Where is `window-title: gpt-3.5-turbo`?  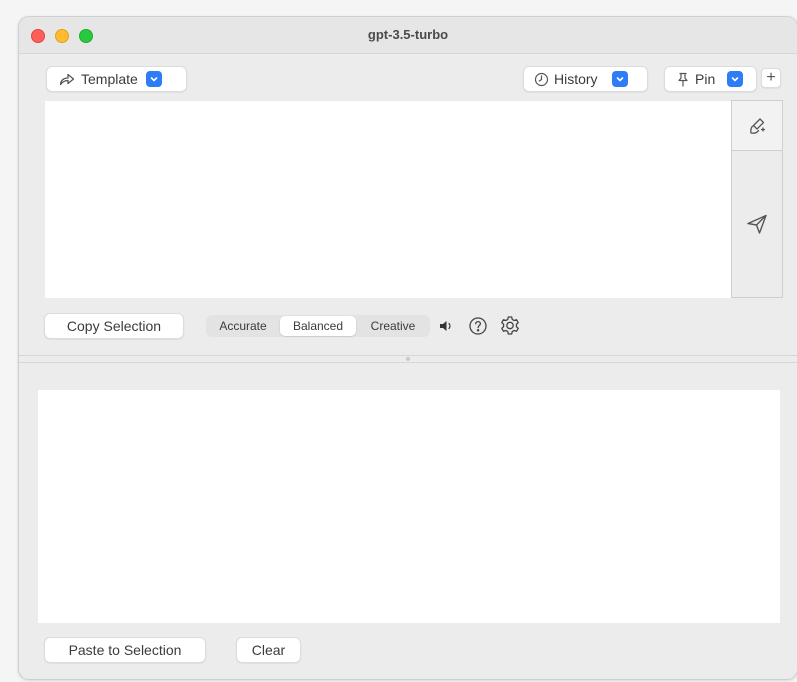
window-title: gpt-3.5-turbo is located at coordinates (408, 34).